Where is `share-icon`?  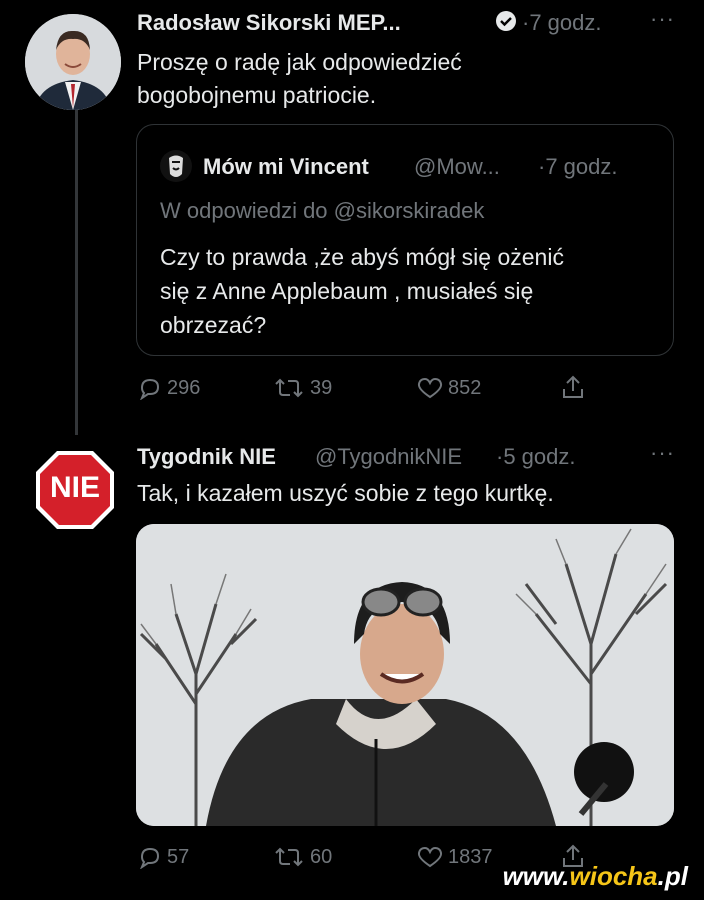 share-icon is located at coordinates (573, 386).